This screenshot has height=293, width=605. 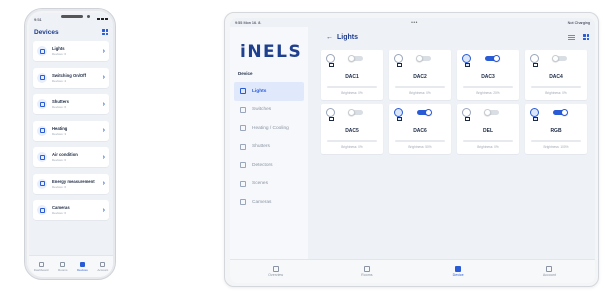 I want to click on phone-bottom-nav: Dashboard Rooms Devices Account, so click(x=71, y=266).